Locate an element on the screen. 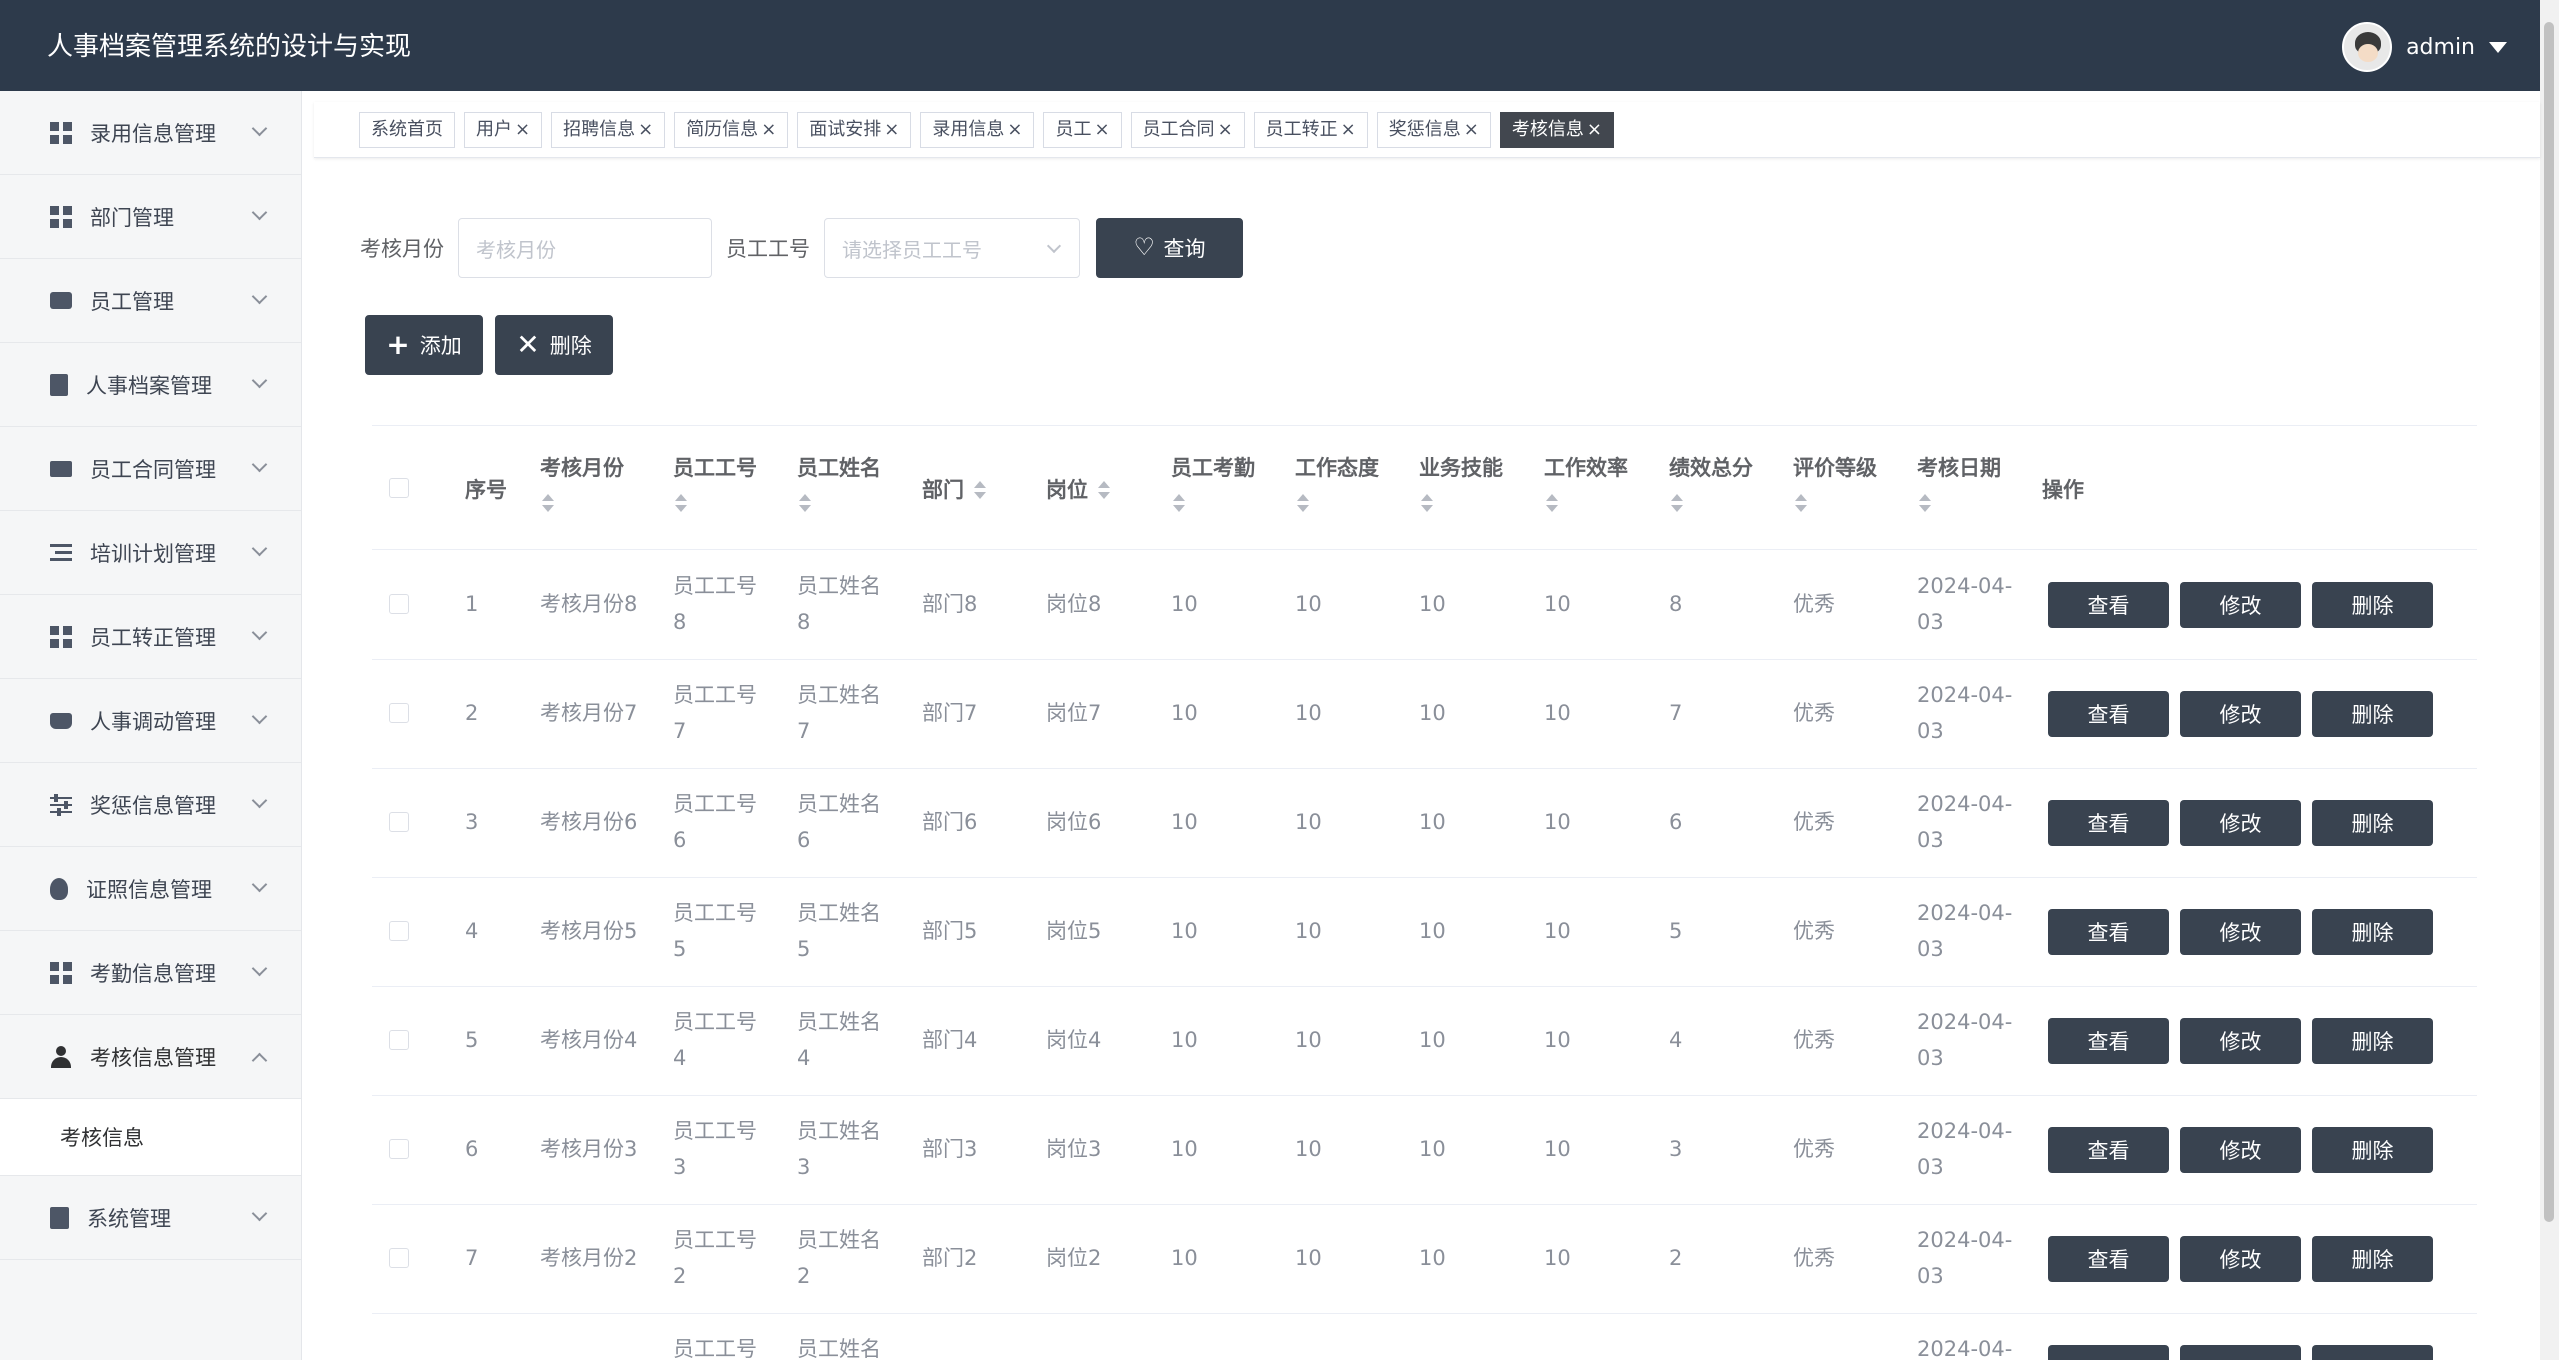 The height and width of the screenshot is (1360, 2559). sidebar-item-attendance: 考勤信息管理 is located at coordinates (150, 973).